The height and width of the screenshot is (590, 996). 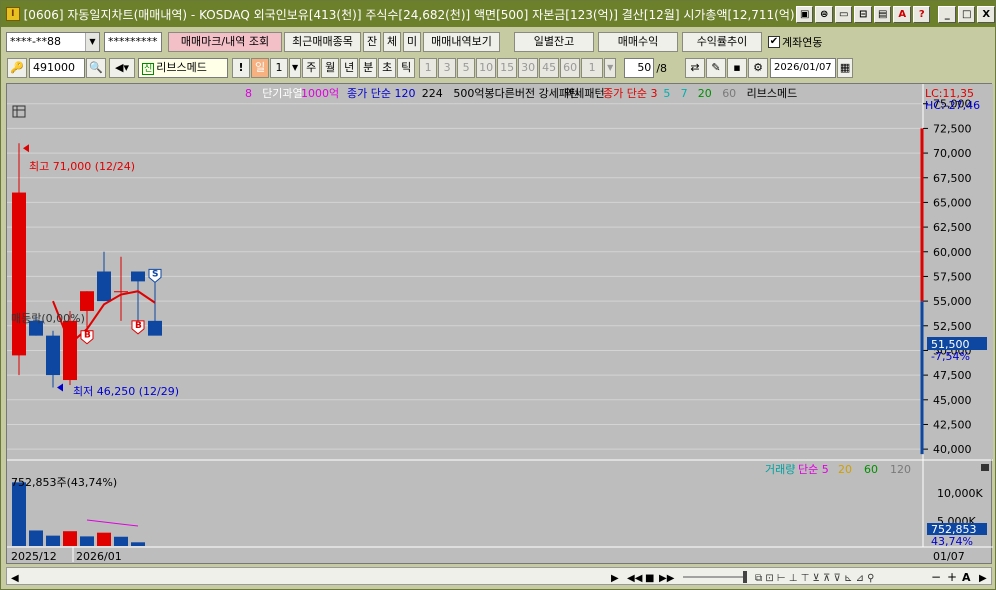 I want to click on chart-tool-icons: ⧉ ⊡ ⊢ ⊥ ⊤ ⊻ ⊼ ⊽ ⊾ ⊿ ⚲, so click(x=814, y=578).